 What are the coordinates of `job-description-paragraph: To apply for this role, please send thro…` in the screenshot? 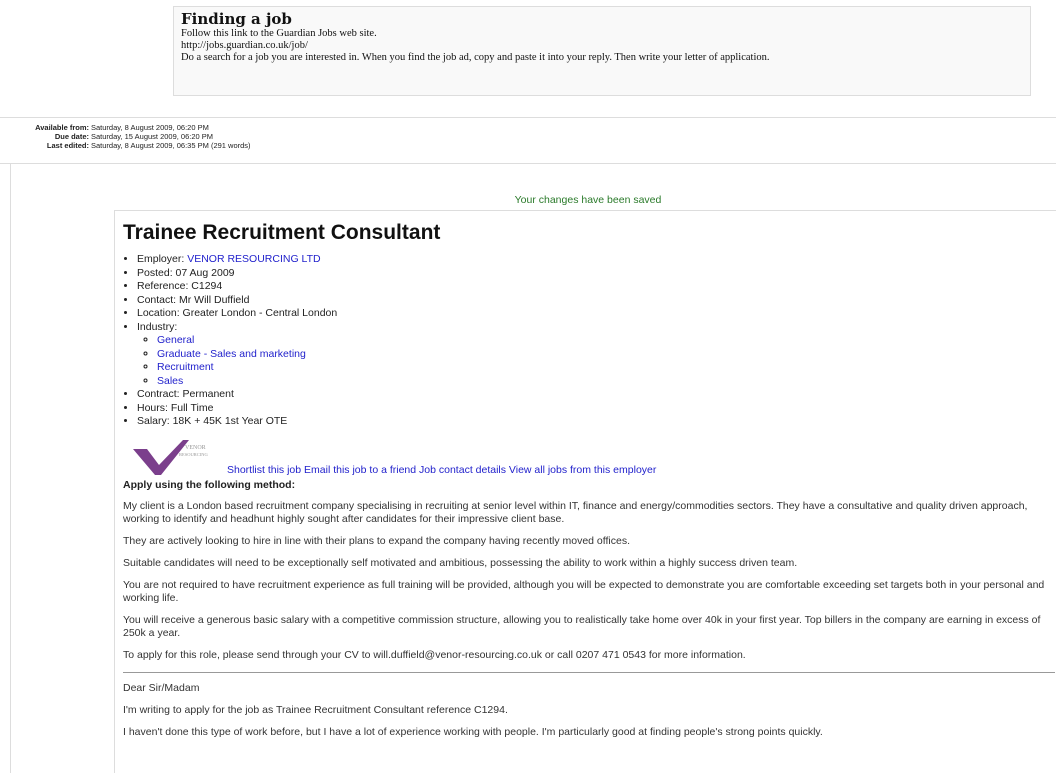 It's located at (434, 654).